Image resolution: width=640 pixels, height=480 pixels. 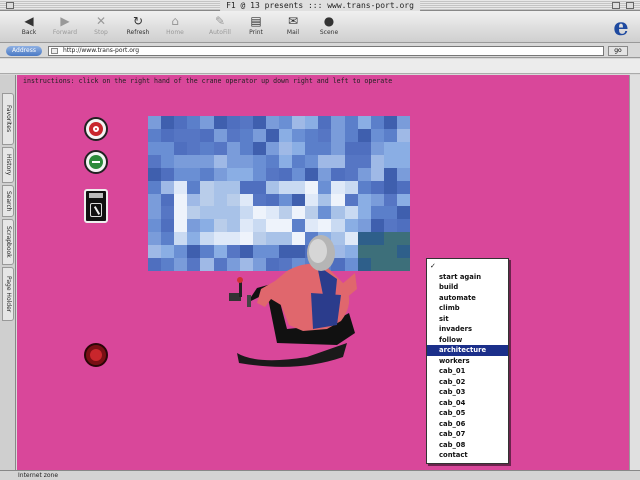 I want to click on red-dot-icon, so click(x=96, y=355).